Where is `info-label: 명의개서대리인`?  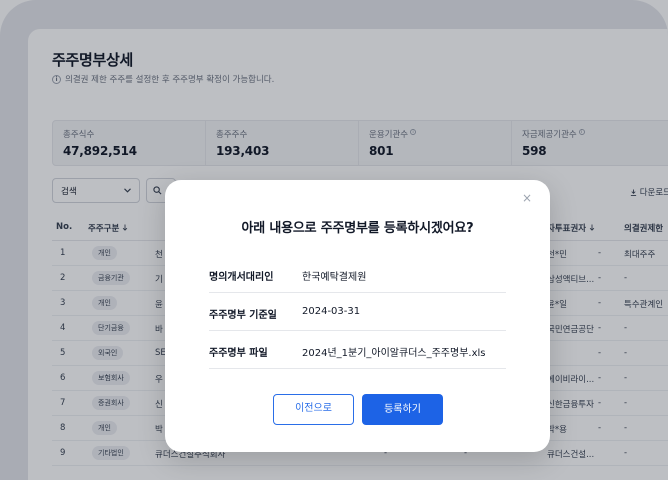 info-label: 명의개서대리인 is located at coordinates (241, 277).